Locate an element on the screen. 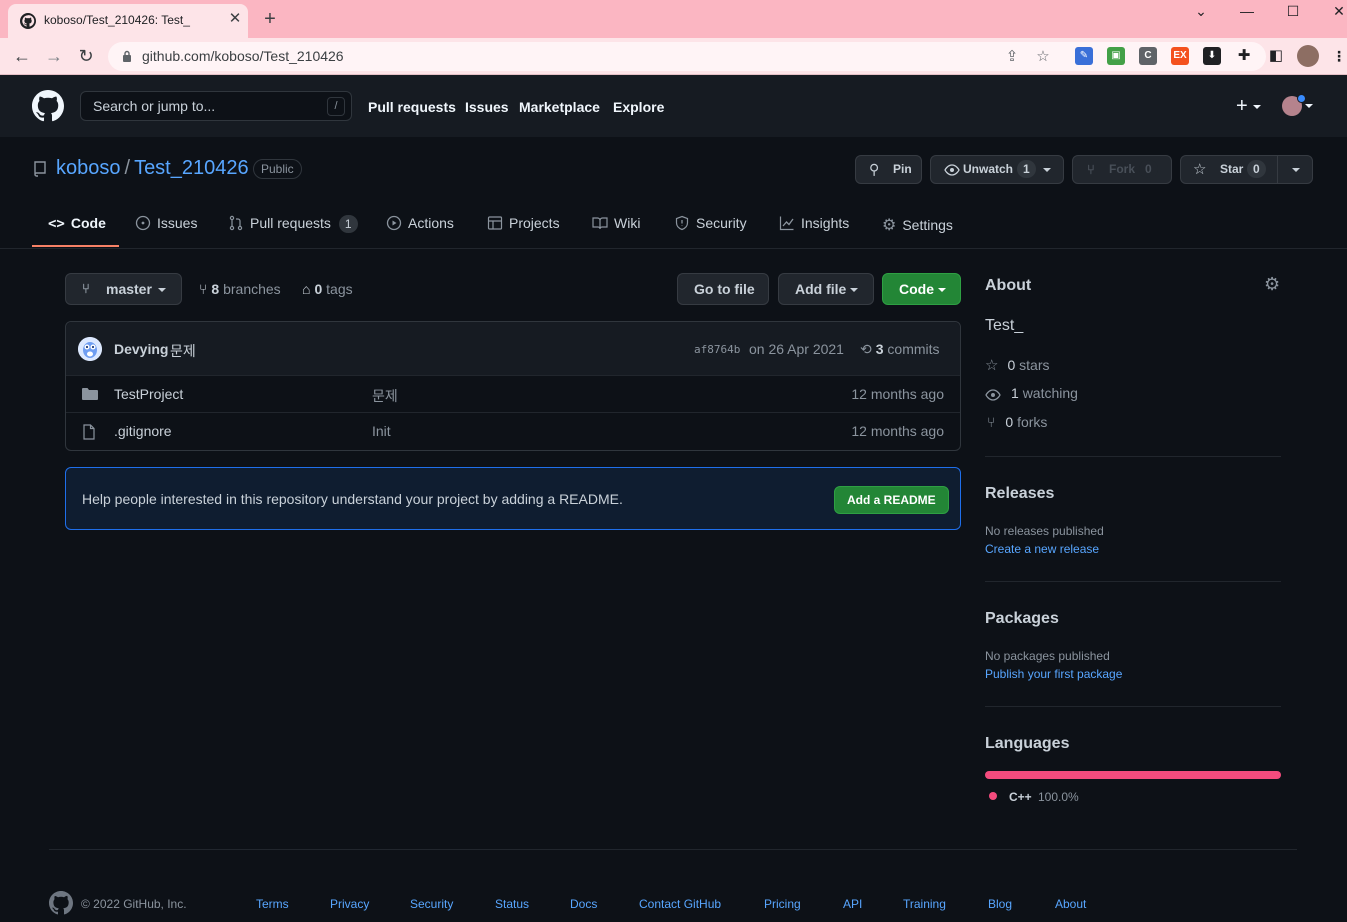 This screenshot has width=1347, height=922. commits-label: commits is located at coordinates (913, 349).